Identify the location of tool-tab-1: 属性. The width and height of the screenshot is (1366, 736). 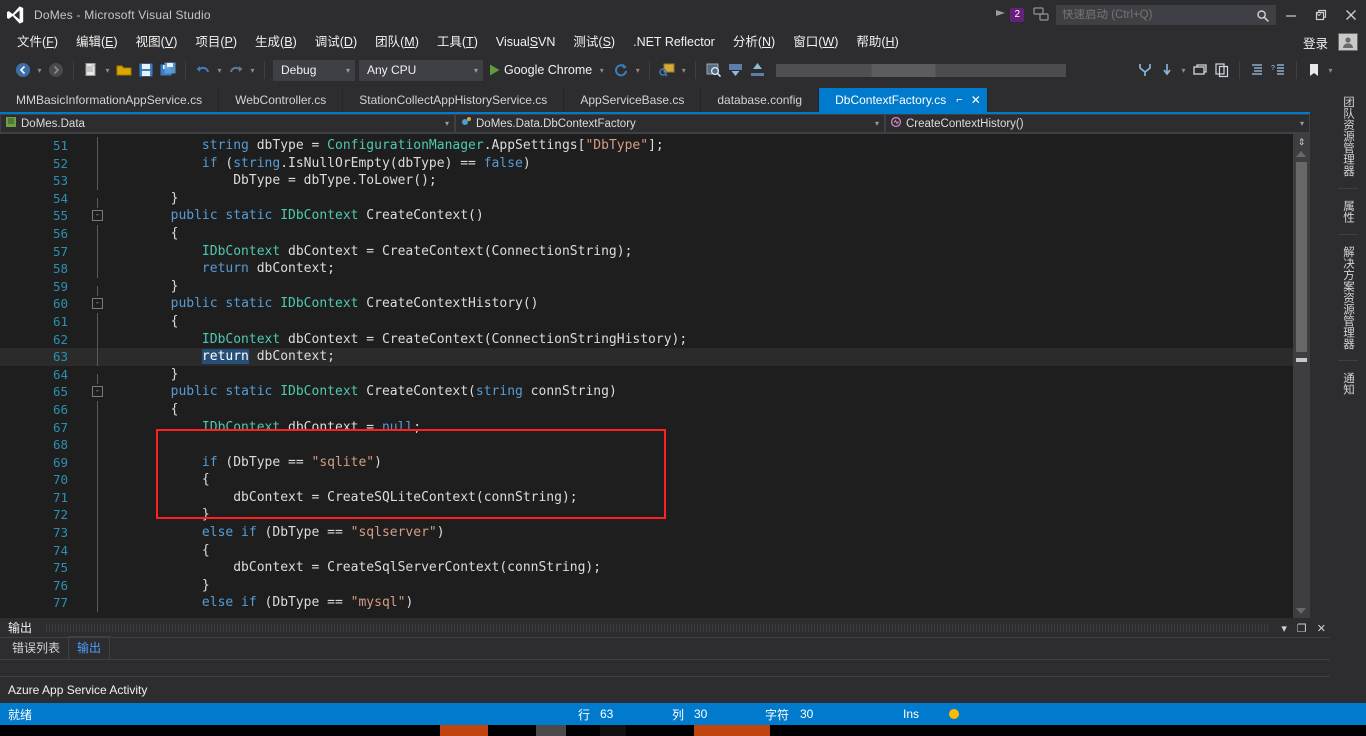
(1348, 211).